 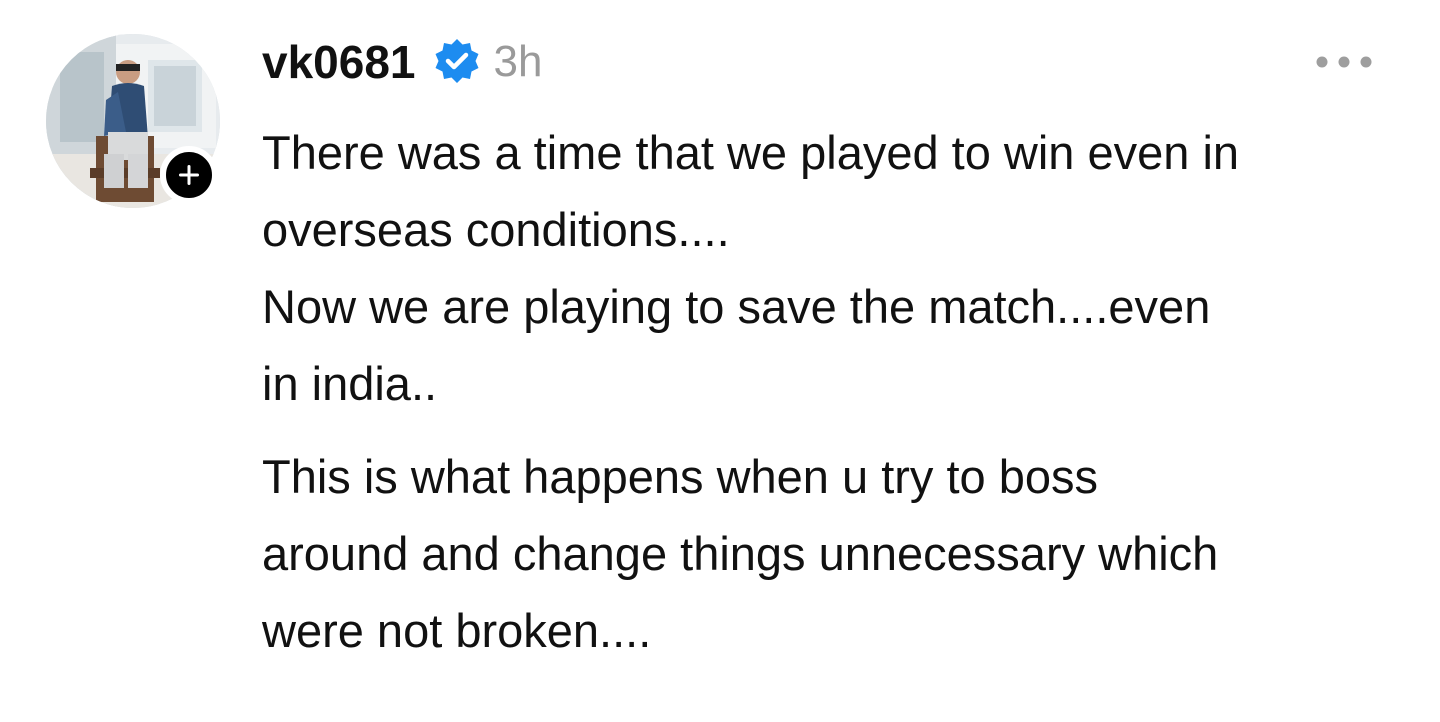 I want to click on post-header: vk0681 3h, so click(x=402, y=62).